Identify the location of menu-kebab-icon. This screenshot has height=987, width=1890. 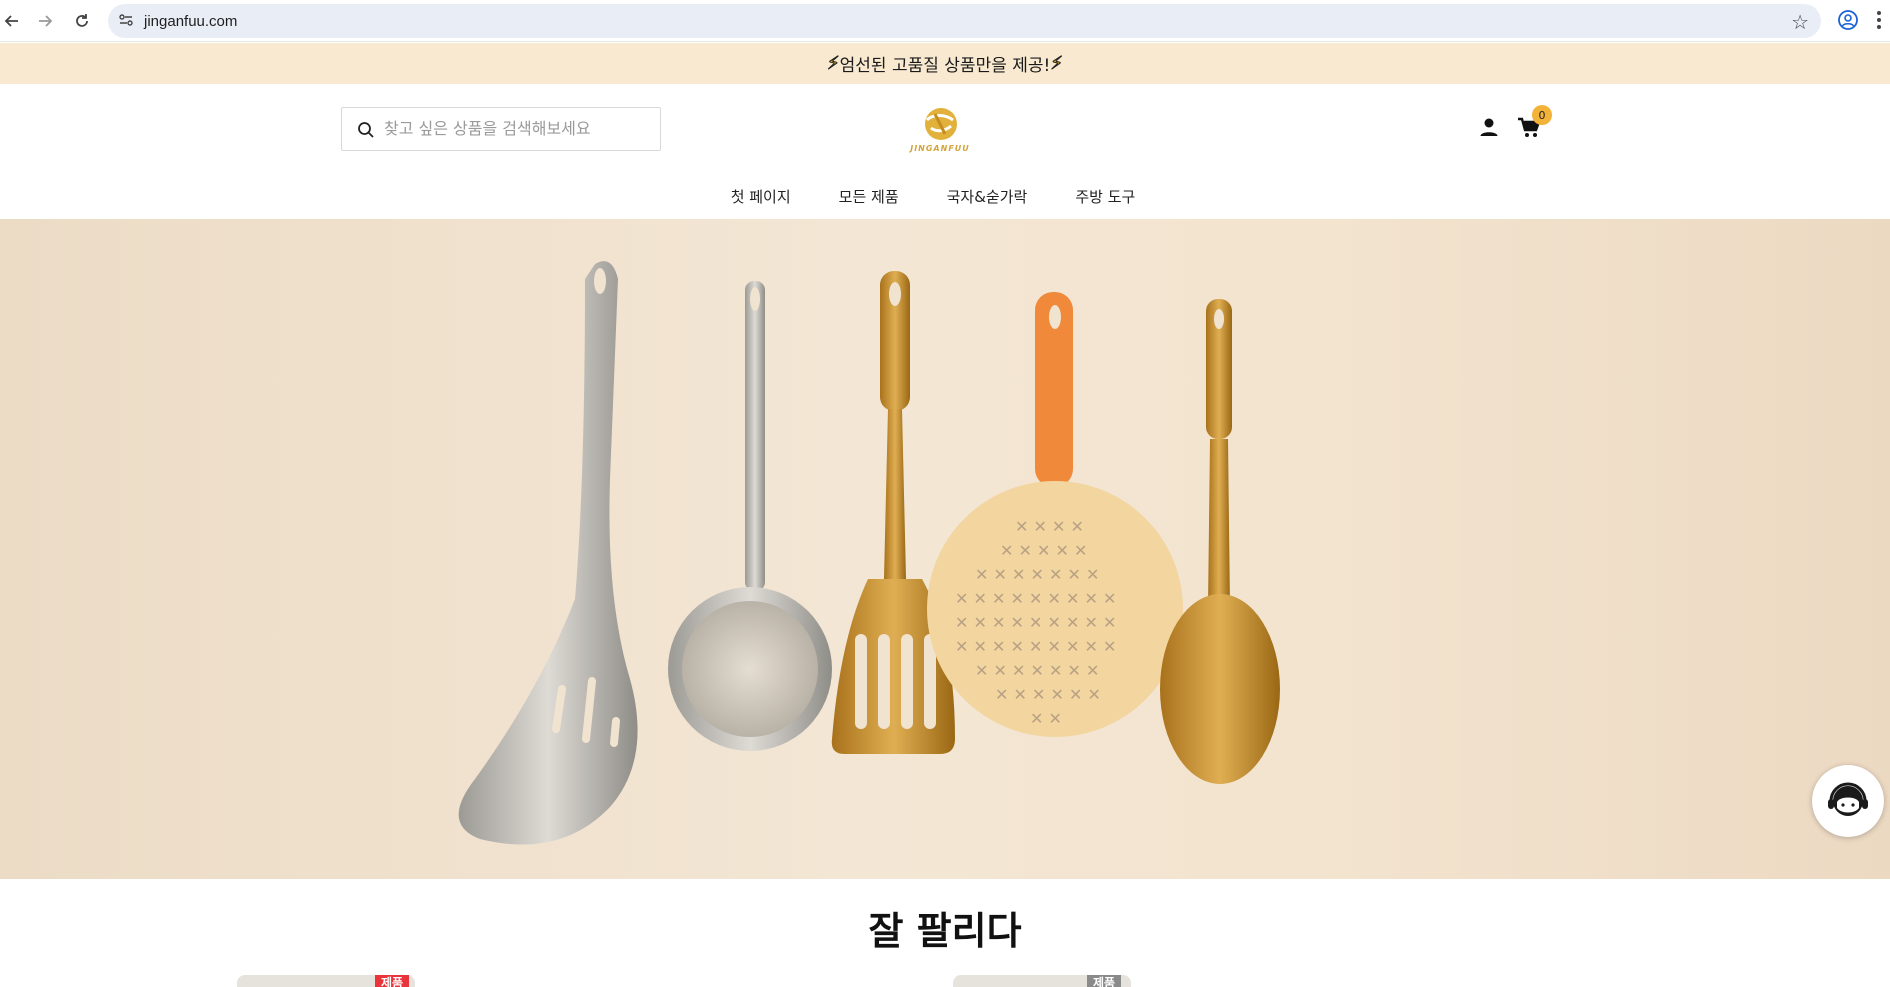
(1879, 22).